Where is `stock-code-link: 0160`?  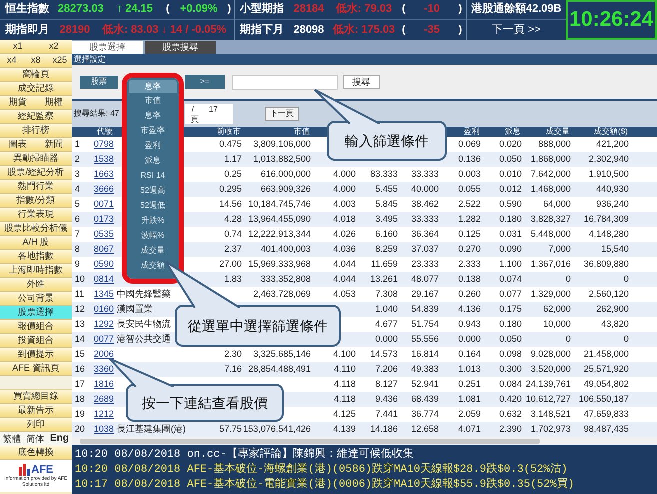
stock-code-link: 0160 is located at coordinates (104, 309).